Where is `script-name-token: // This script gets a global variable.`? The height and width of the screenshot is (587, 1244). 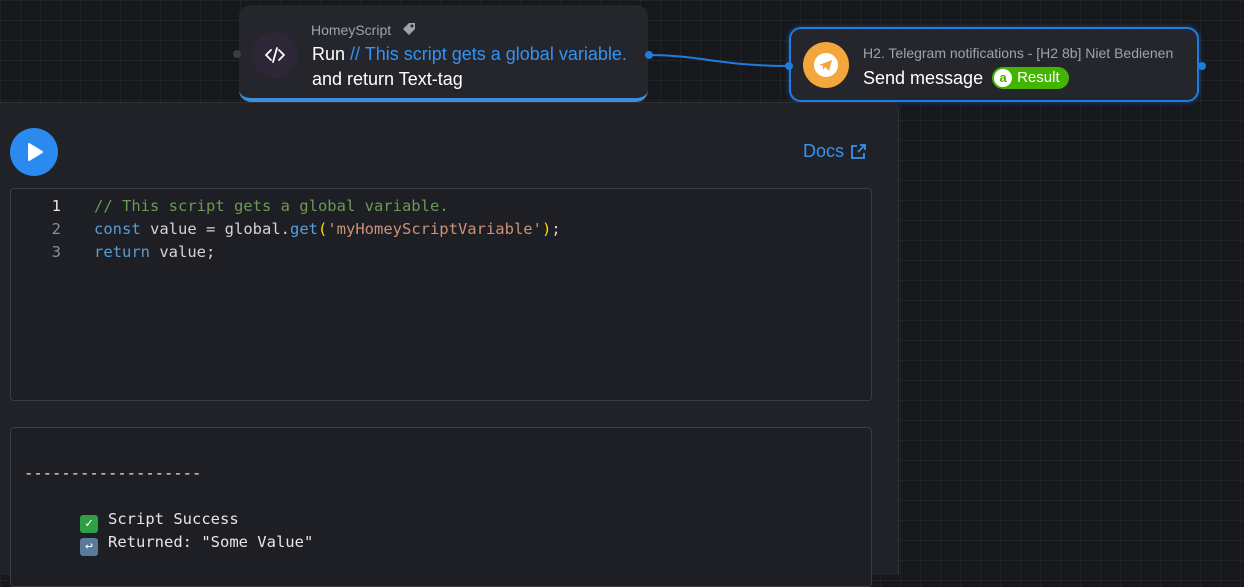
script-name-token: // This script gets a global variable. is located at coordinates (488, 54).